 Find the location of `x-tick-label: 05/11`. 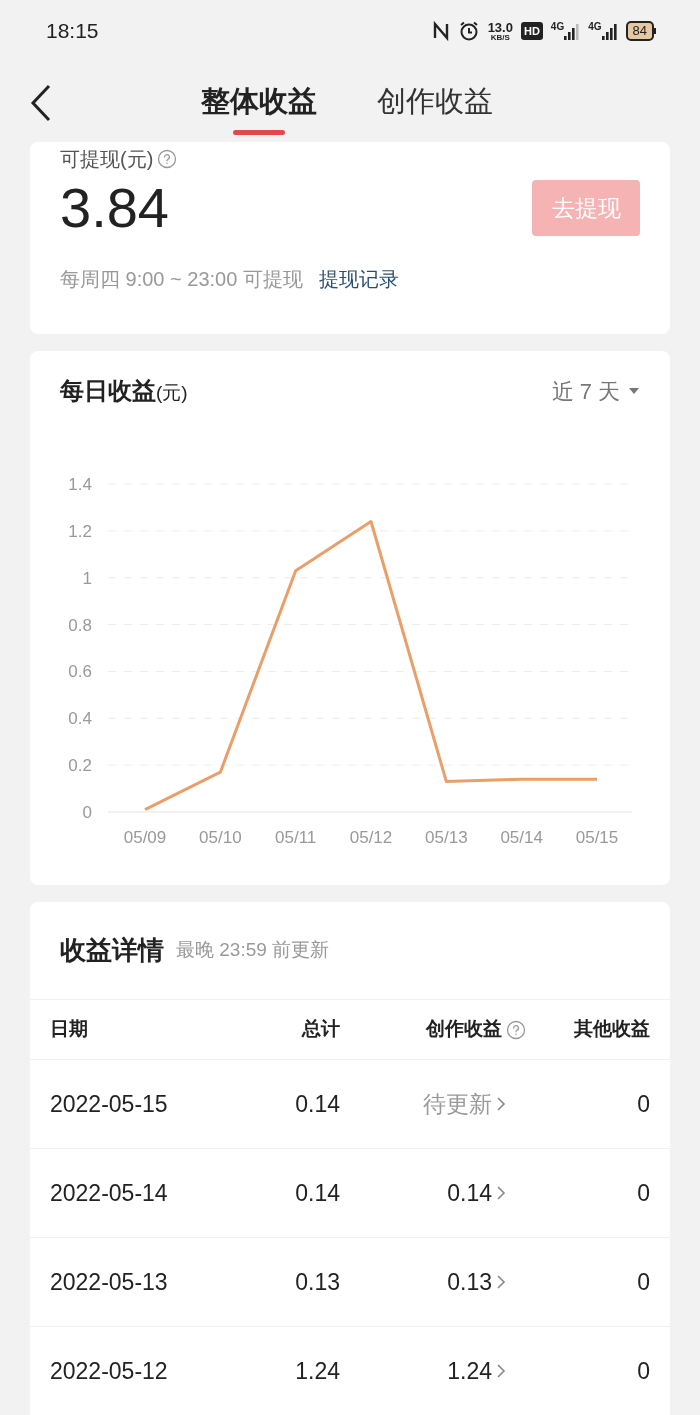

x-tick-label: 05/11 is located at coordinates (296, 837).